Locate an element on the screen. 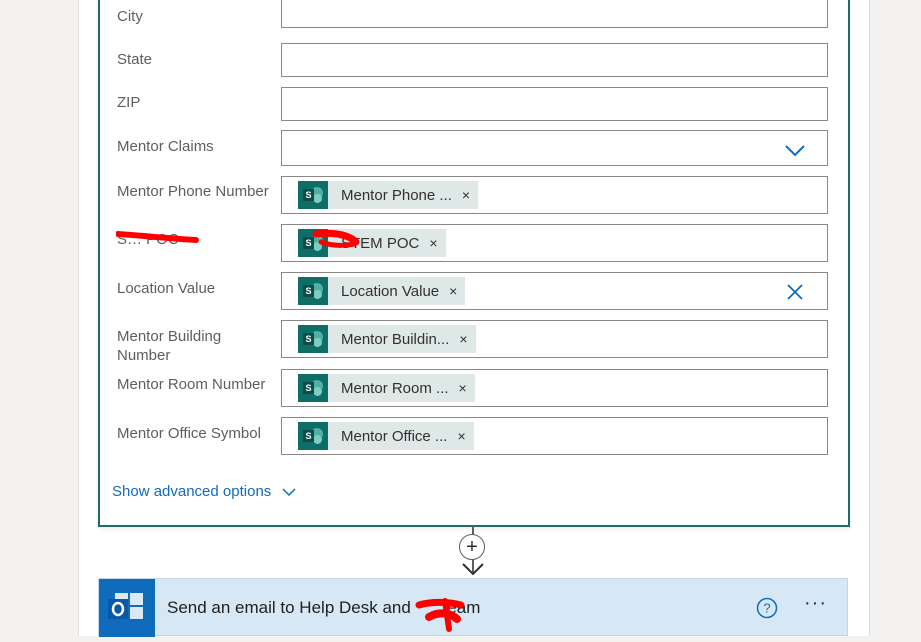 The image size is (921, 642). city-input is located at coordinates (554, 14).